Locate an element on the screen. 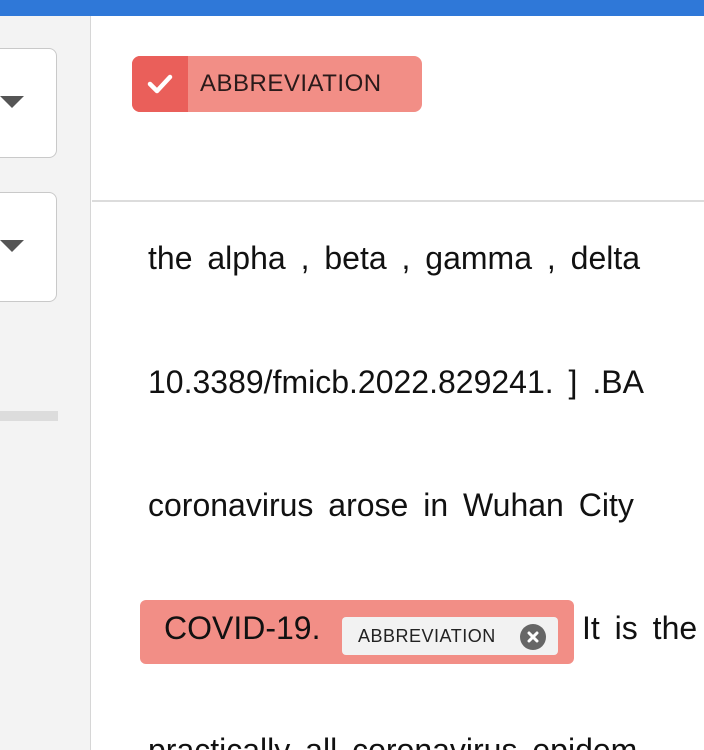 The image size is (704, 750). text-line-1: the alpha , beta , gamma , delta is located at coordinates (394, 258).